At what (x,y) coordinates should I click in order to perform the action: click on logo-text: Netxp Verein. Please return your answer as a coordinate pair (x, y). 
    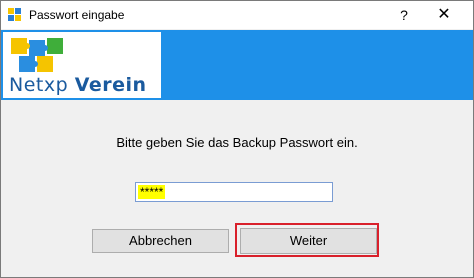
    Looking at the image, I should click on (78, 85).